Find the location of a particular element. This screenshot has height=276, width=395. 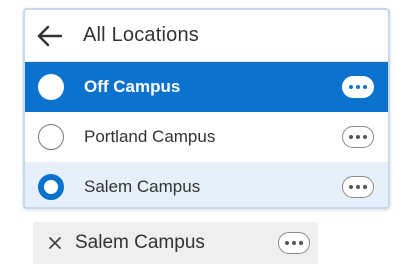

arrow-left-icon is located at coordinates (50, 36).